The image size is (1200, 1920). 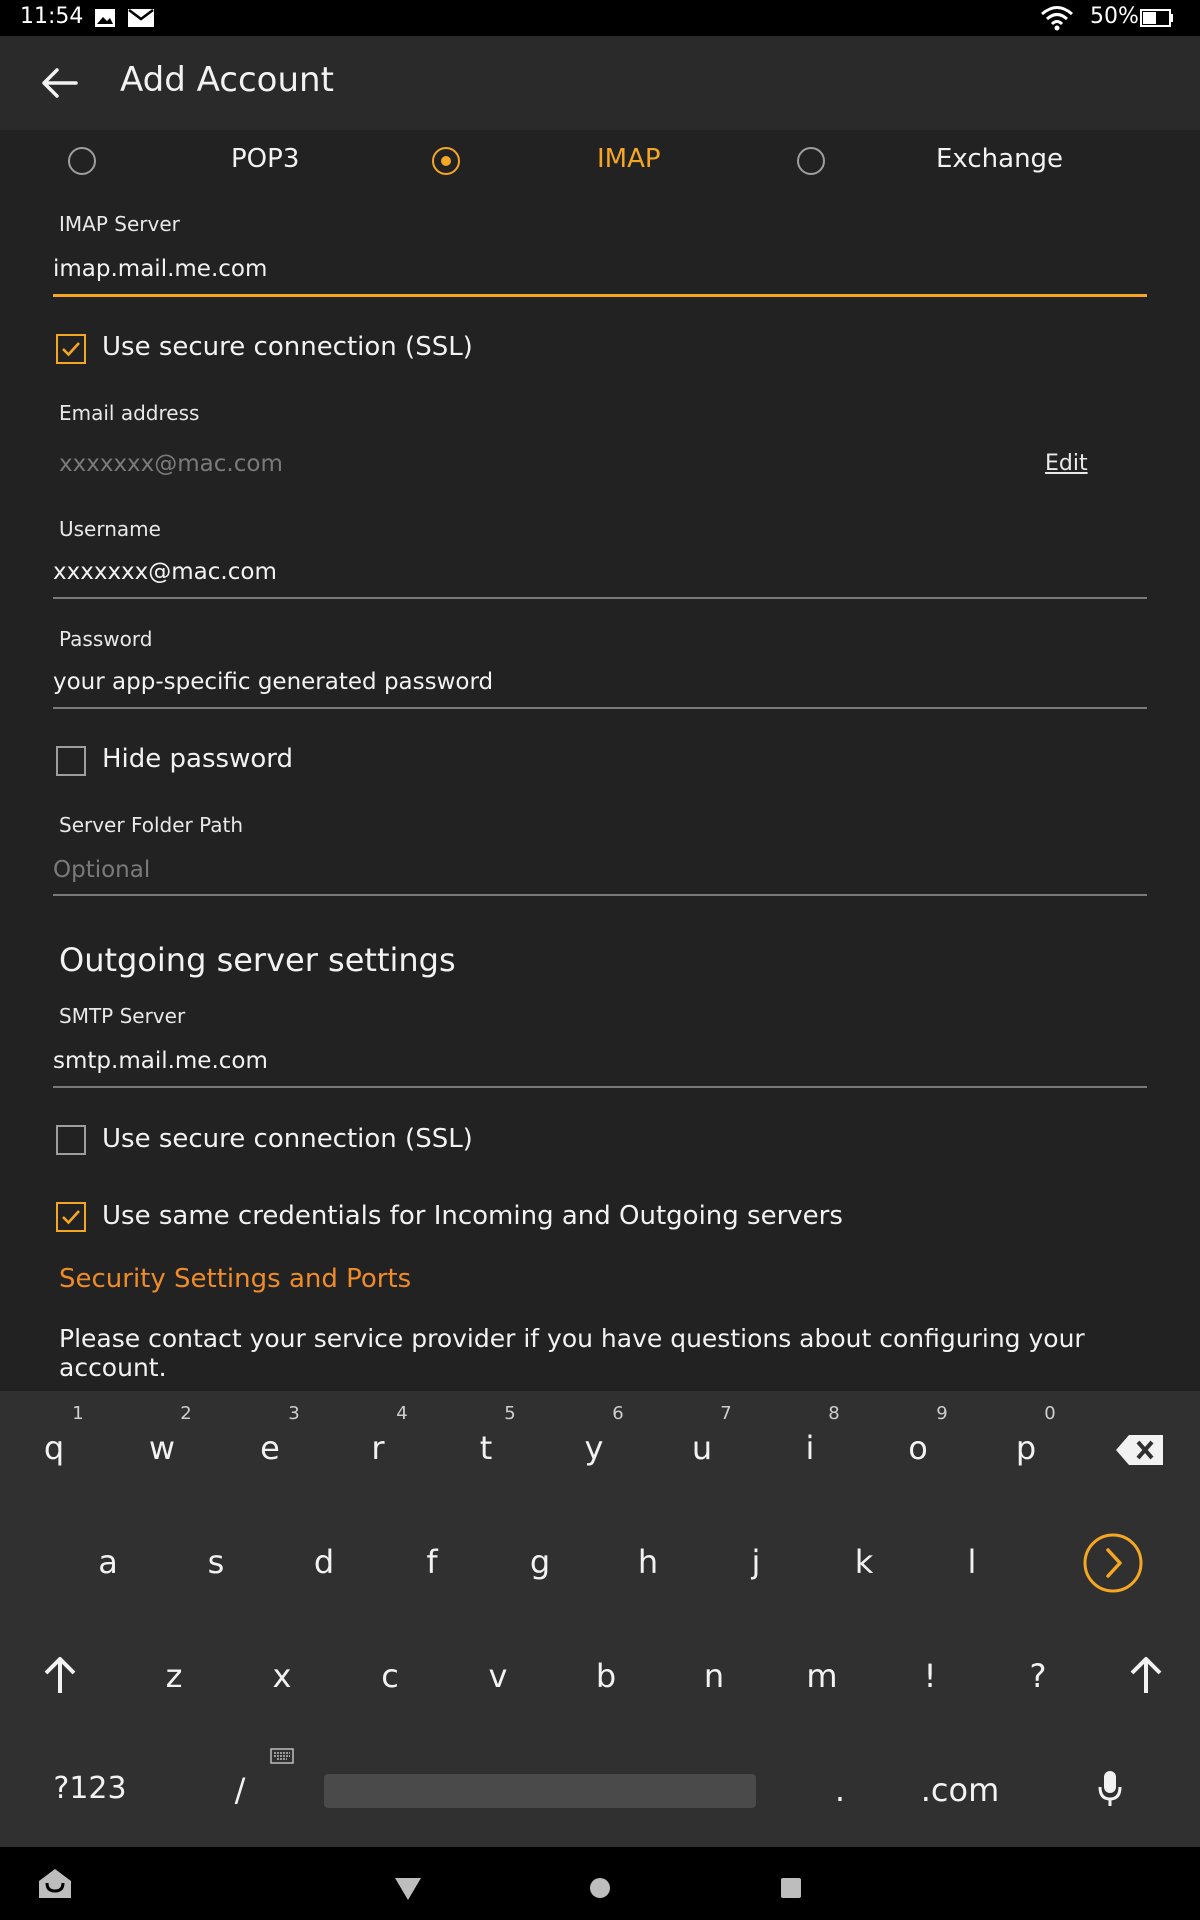 I want to click on edit-email-link: Edit, so click(x=1066, y=463).